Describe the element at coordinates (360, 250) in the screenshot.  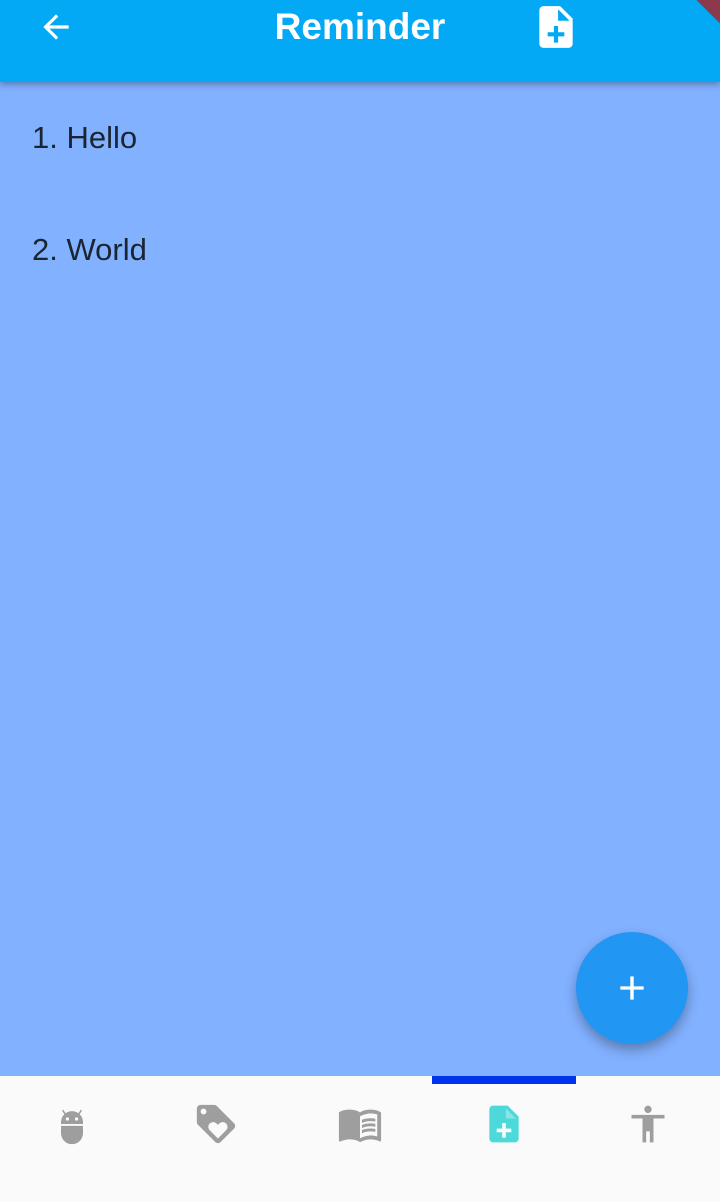
I see `list-item: 2. World` at that location.